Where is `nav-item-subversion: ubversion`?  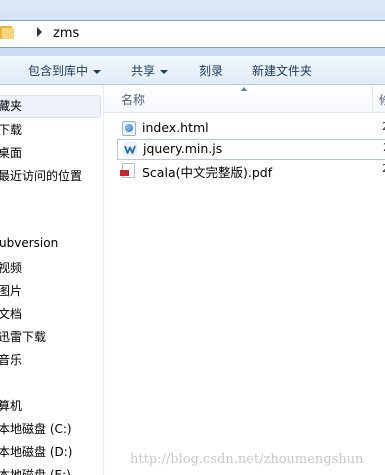 nav-item-subversion: ubversion is located at coordinates (29, 243).